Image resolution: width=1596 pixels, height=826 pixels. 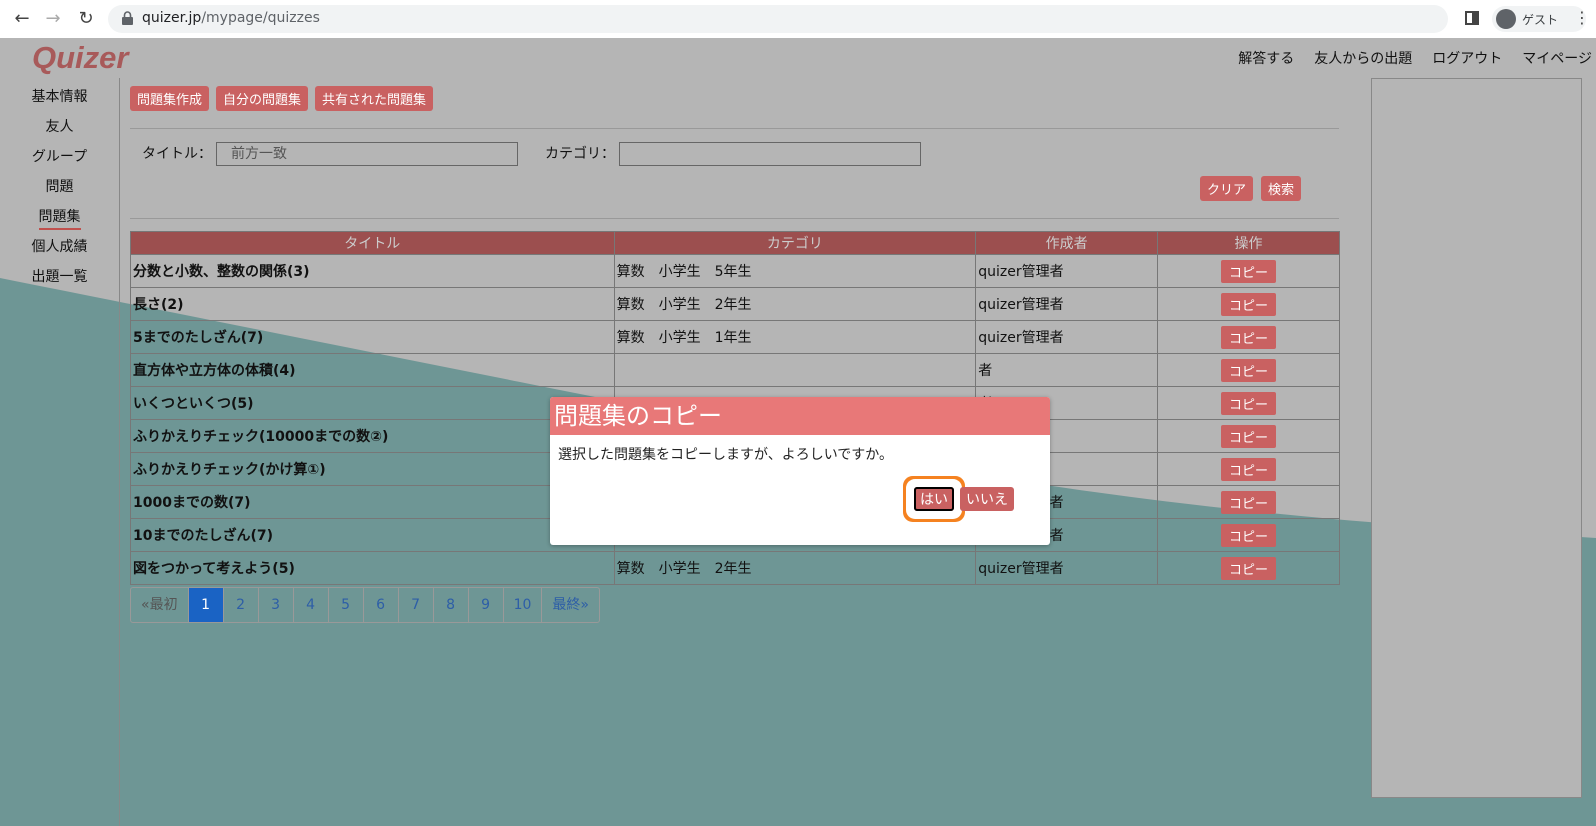 What do you see at coordinates (1467, 58) in the screenshot?
I see `nav-logout: ログアウト` at bounding box center [1467, 58].